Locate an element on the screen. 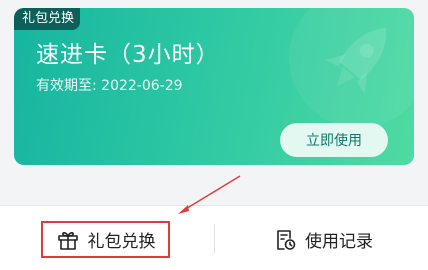  gift-redeem-label: 礼包兑换 is located at coordinates (121, 242).